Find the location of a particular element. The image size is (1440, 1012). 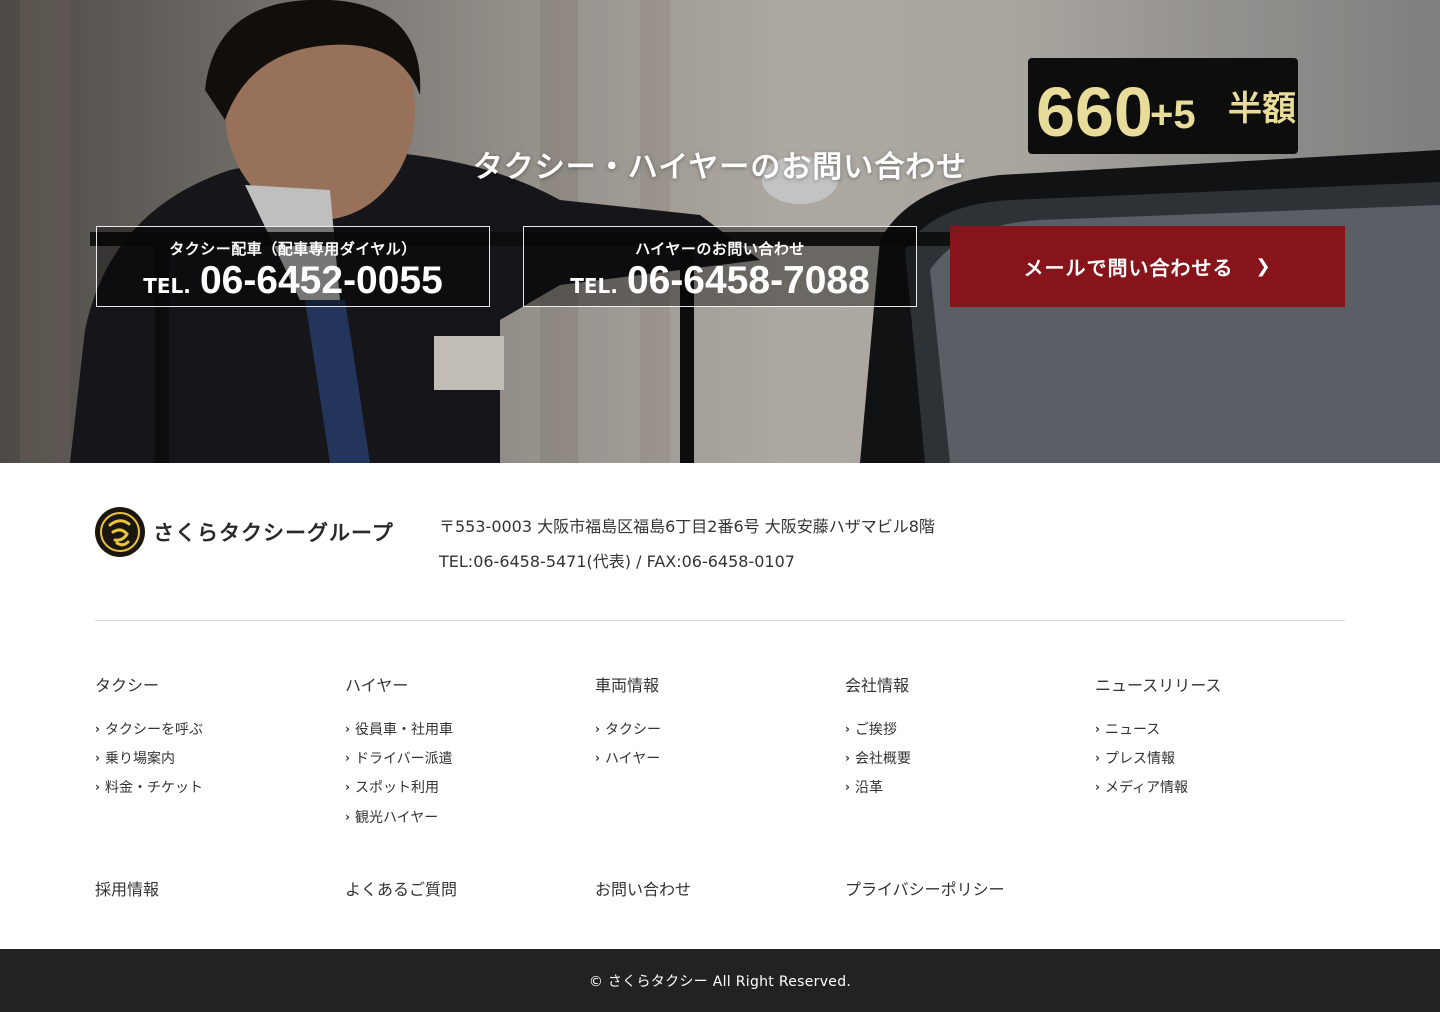

nav-list-taxi: › タクシーを呼ぶ › 乗り場案内 › 料金・チケット is located at coordinates (215, 758).